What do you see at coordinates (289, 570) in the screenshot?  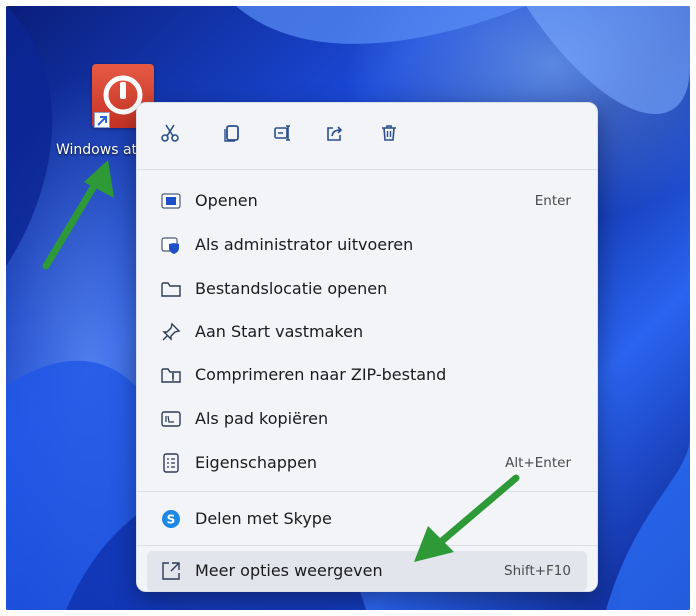 I see `menu-item-label: Meer opties weergeven` at bounding box center [289, 570].